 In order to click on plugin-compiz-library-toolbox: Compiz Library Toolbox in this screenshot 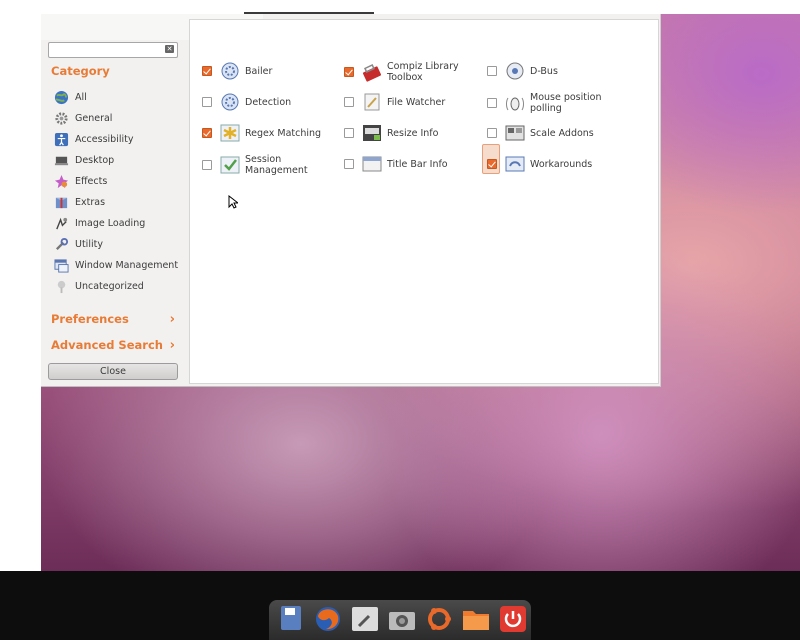, I will do `click(415, 72)`.